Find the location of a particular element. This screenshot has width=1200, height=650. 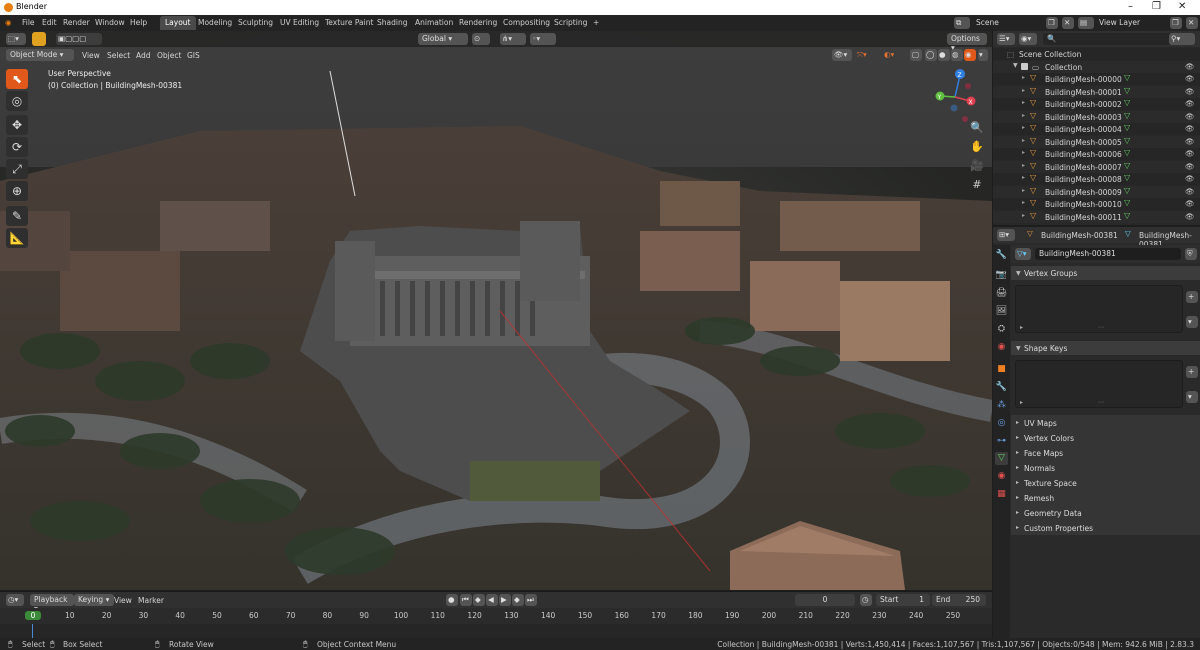

tab-modeling: Modeling is located at coordinates (215, 23).